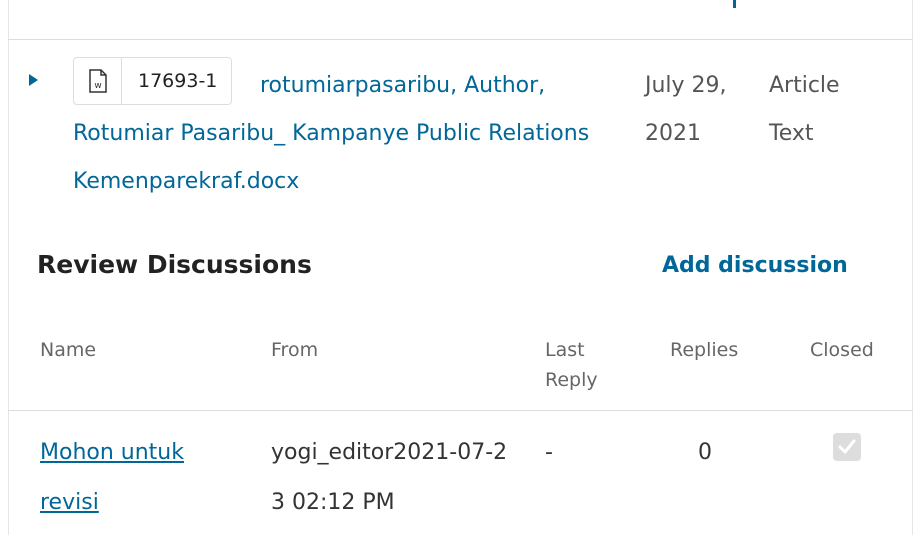 This screenshot has height=535, width=915. I want to click on table-header-divider, so click(460, 410).